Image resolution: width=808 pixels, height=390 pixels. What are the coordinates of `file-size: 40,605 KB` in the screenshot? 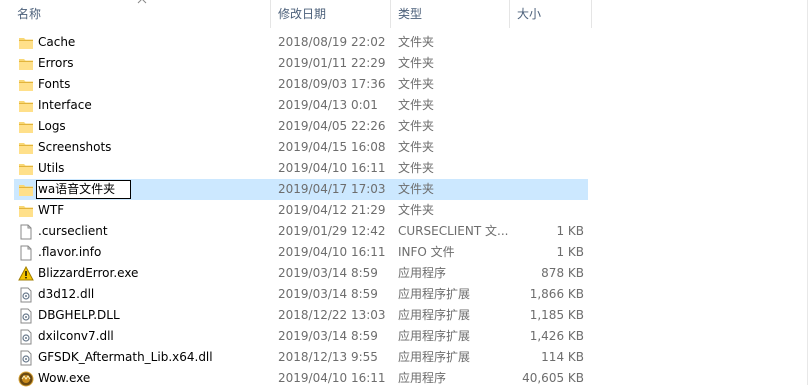 It's located at (553, 378).